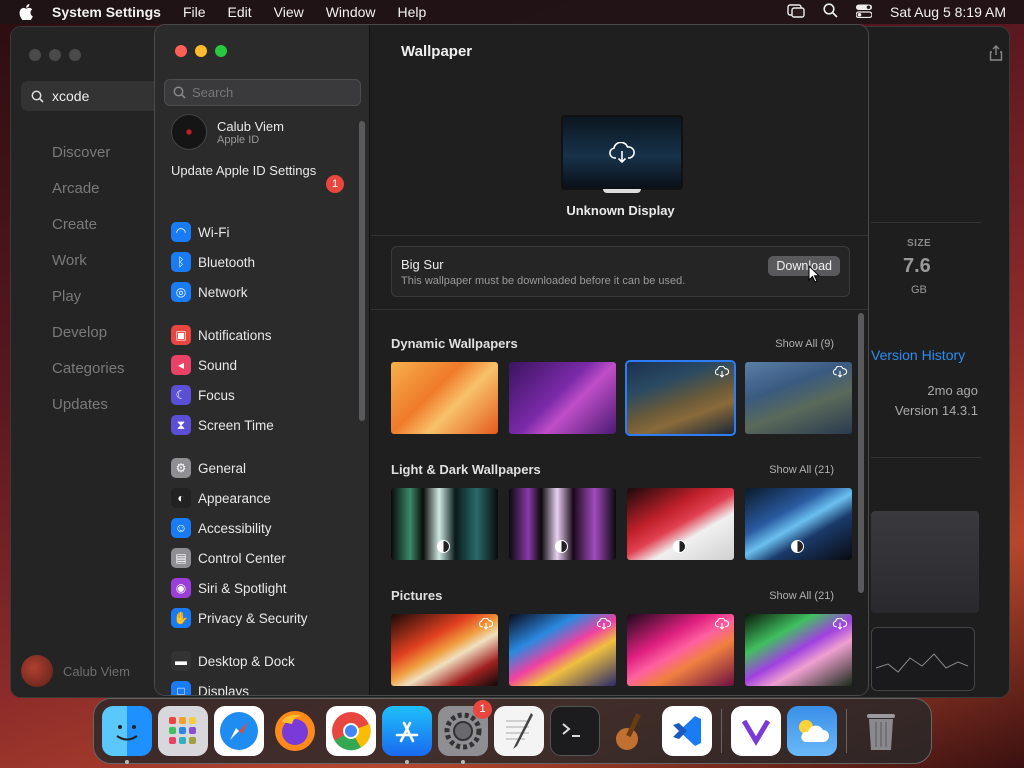  What do you see at coordinates (864, 12) in the screenshot?
I see `control-center-icon` at bounding box center [864, 12].